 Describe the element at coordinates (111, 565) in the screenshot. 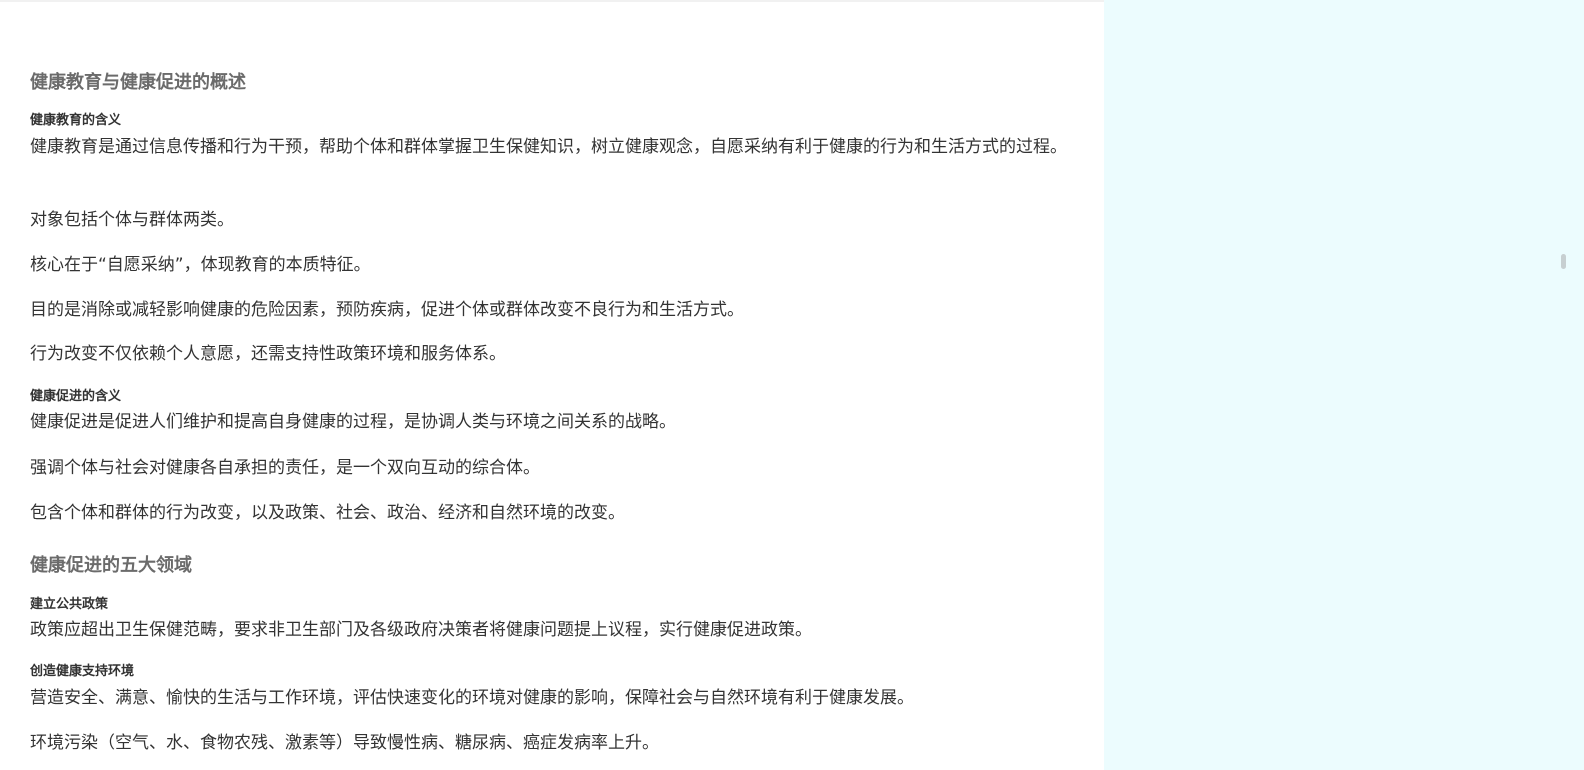

I see `section-heading: 健康促进的五大领域` at that location.